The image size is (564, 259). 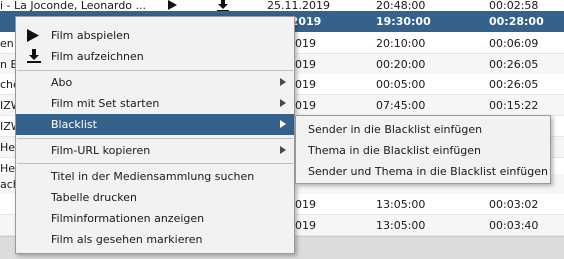 What do you see at coordinates (128, 218) in the screenshot?
I see `menu-item-label: Filminformationen anzeigen` at bounding box center [128, 218].